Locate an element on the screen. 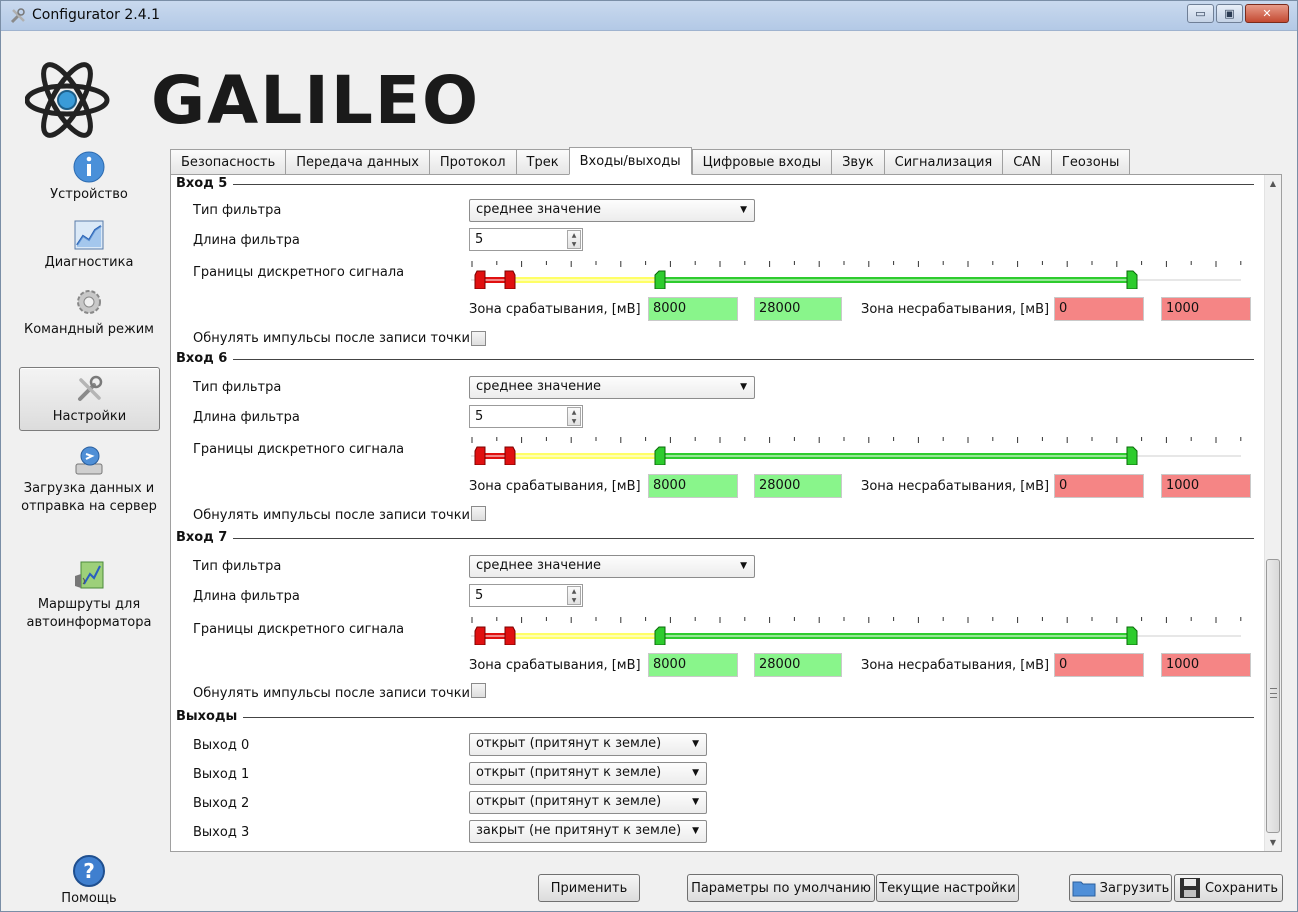 This screenshot has width=1298, height=912. input-5-no-trigger-to-field: 1000 is located at coordinates (1206, 309).